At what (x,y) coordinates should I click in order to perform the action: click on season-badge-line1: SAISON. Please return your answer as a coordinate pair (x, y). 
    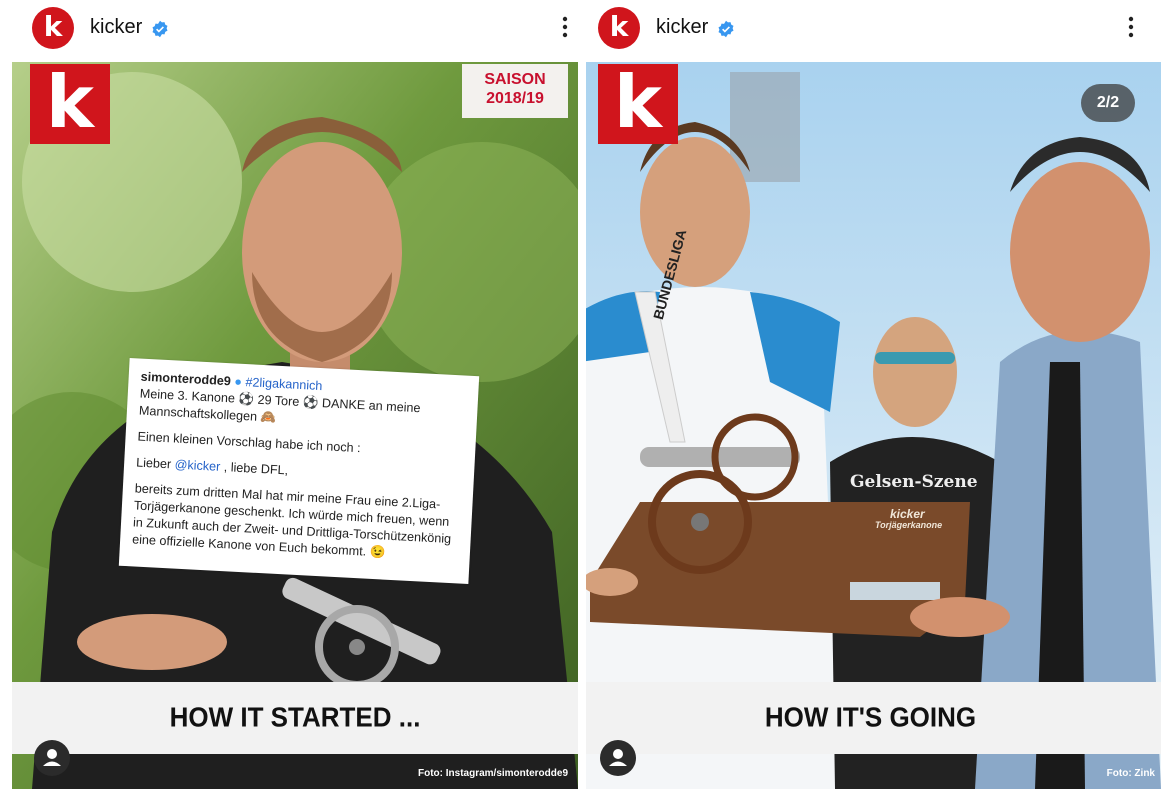
    Looking at the image, I should click on (515, 79).